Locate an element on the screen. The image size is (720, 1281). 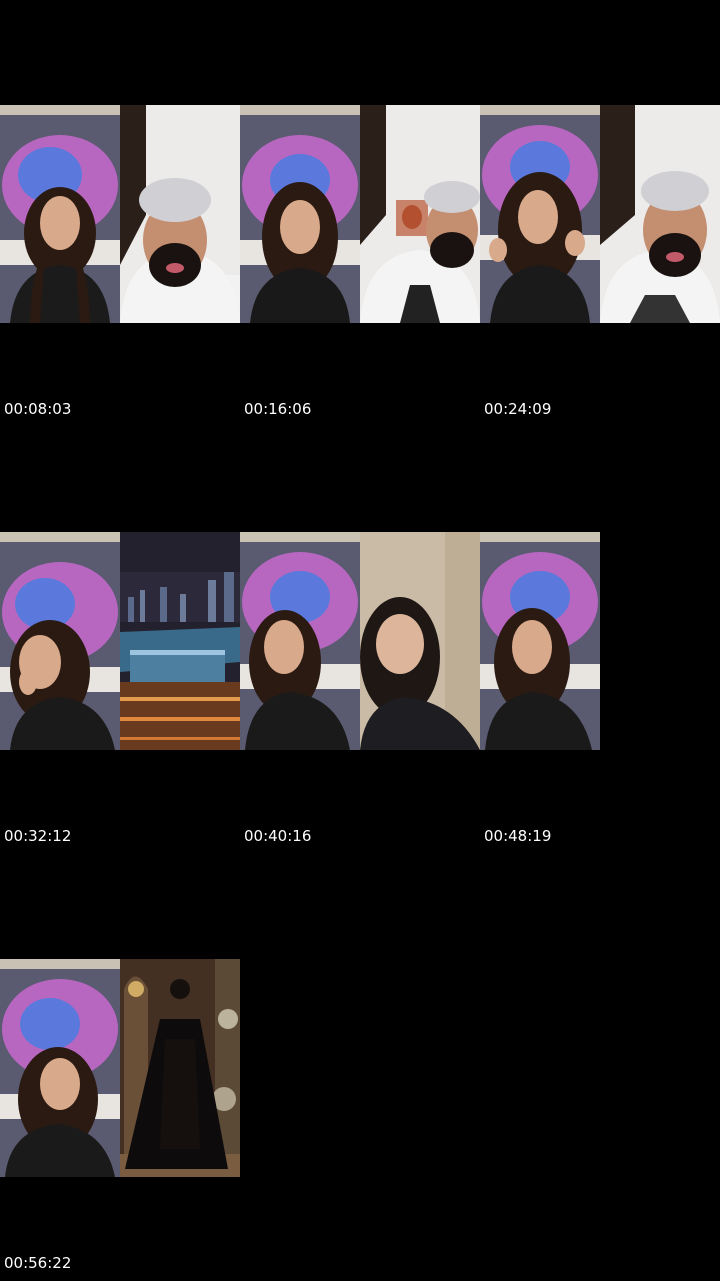
dress-palace-thumbnail is located at coordinates (180, 1068).